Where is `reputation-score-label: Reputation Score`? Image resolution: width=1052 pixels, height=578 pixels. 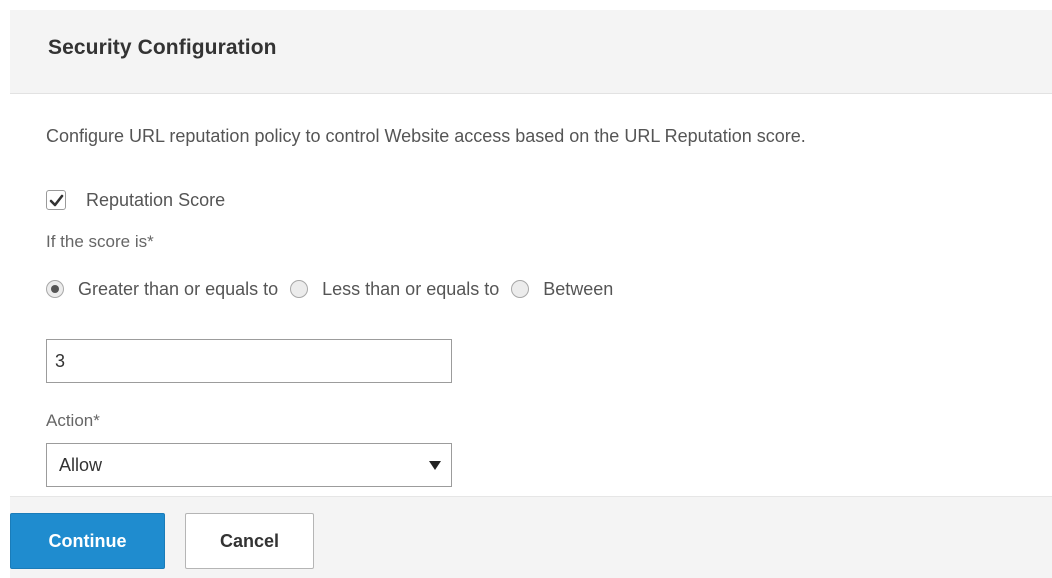 reputation-score-label: Reputation Score is located at coordinates (156, 199).